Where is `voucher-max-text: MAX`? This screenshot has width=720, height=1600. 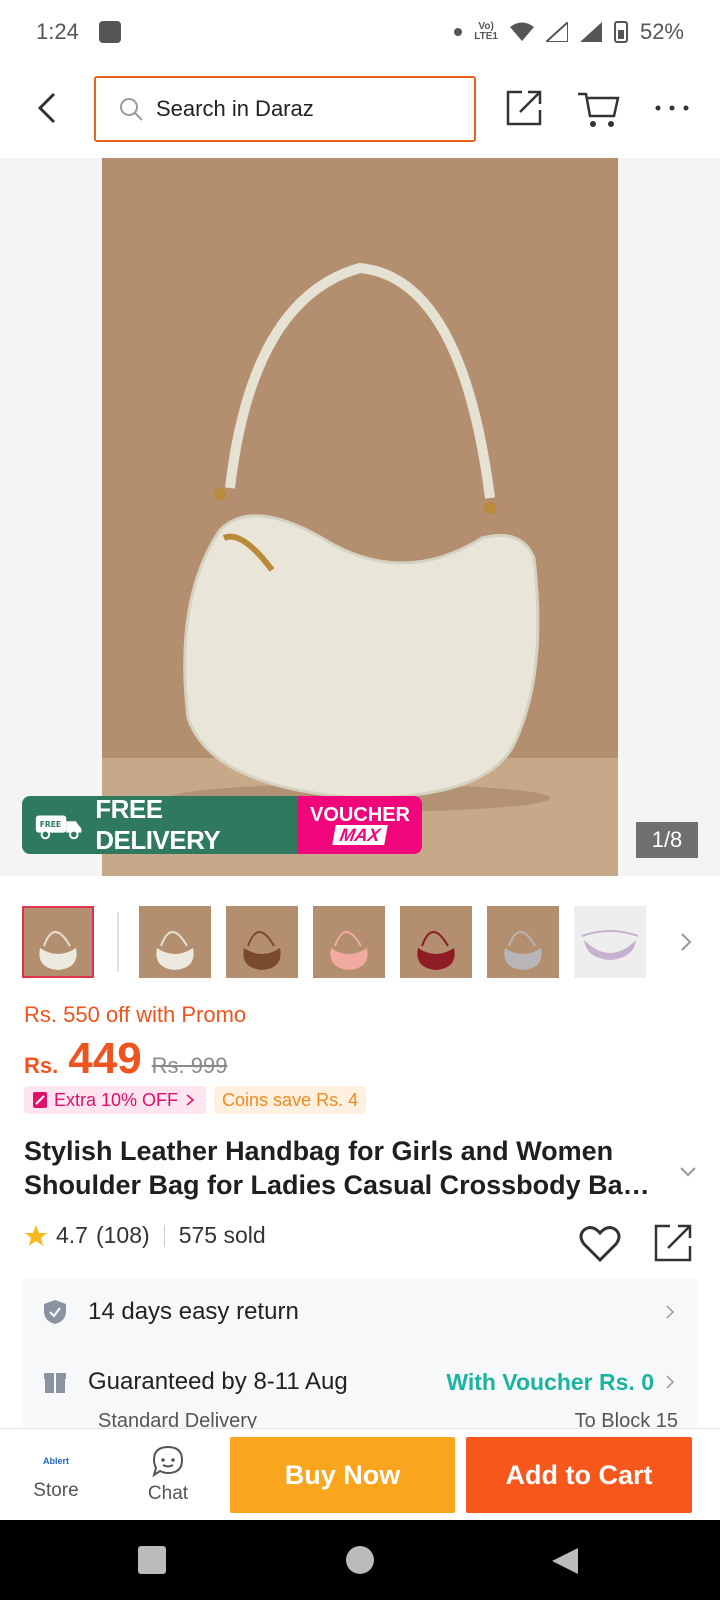 voucher-max-text: MAX is located at coordinates (360, 835).